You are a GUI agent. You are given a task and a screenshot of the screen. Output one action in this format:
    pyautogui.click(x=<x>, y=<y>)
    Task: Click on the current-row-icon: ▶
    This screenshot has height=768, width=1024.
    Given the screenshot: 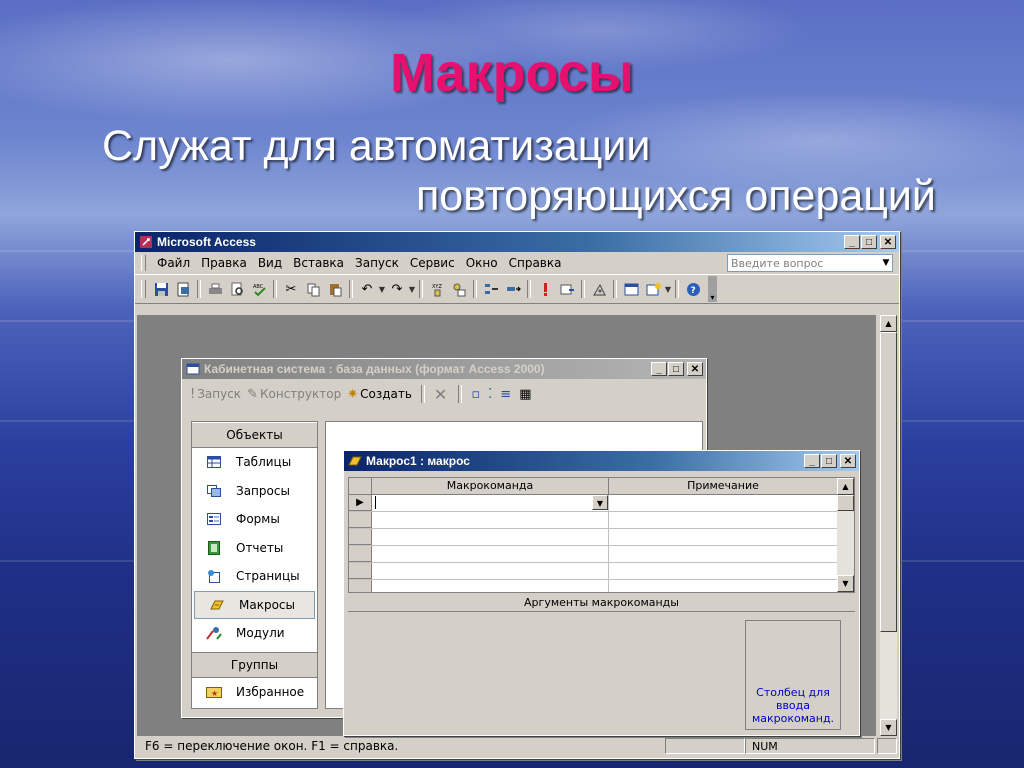 What is the action you would take?
    pyautogui.click(x=360, y=503)
    